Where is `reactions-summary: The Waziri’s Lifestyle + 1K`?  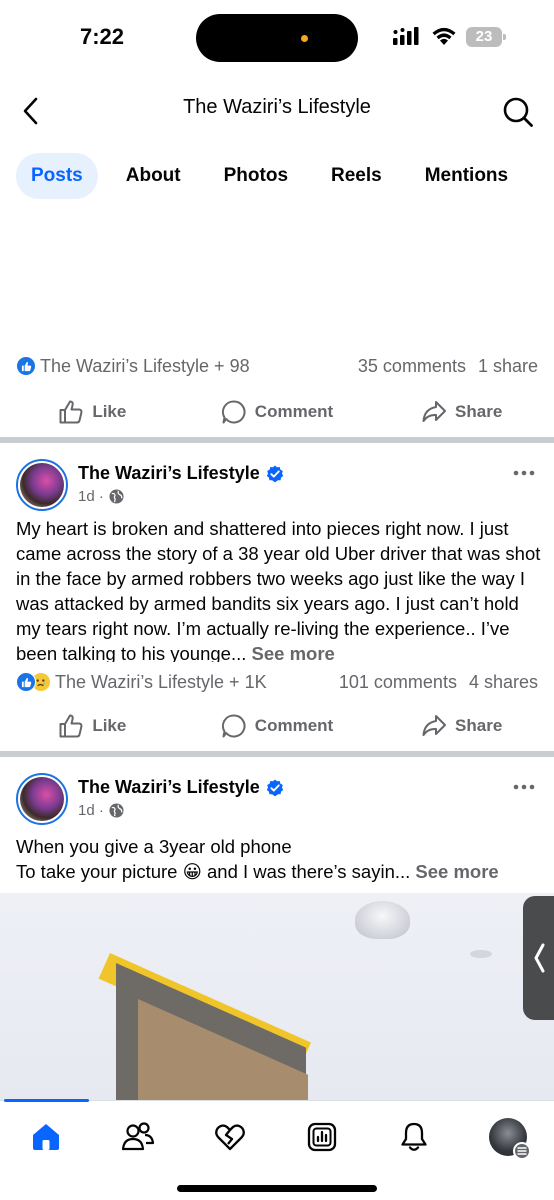 reactions-summary: The Waziri’s Lifestyle + 1K is located at coordinates (197, 682).